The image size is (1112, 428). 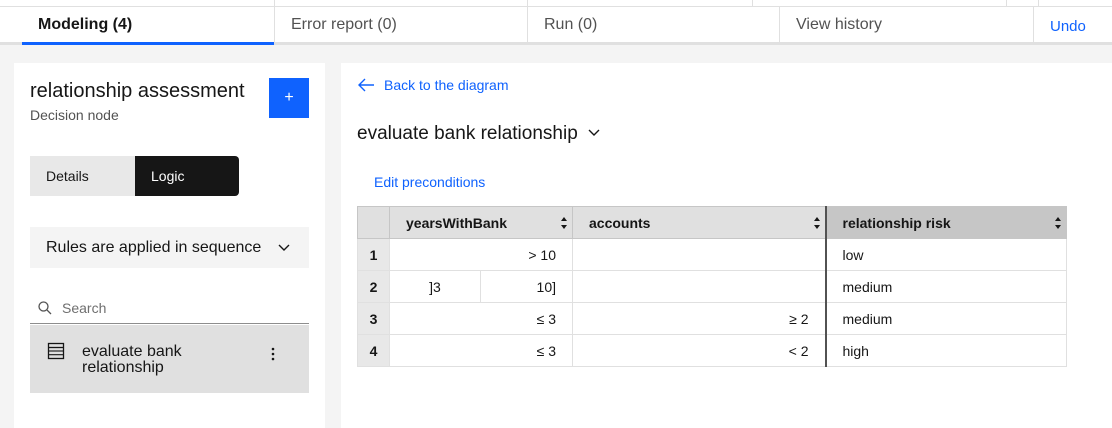 I want to click on column-header-yearswithbank: yearsWithBank, so click(x=481, y=222).